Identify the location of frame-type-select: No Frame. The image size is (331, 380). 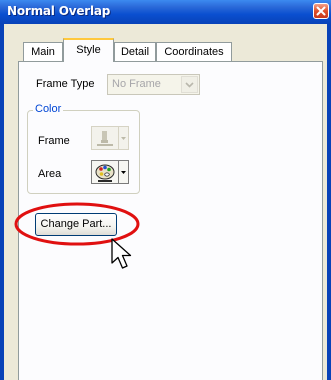
(153, 84).